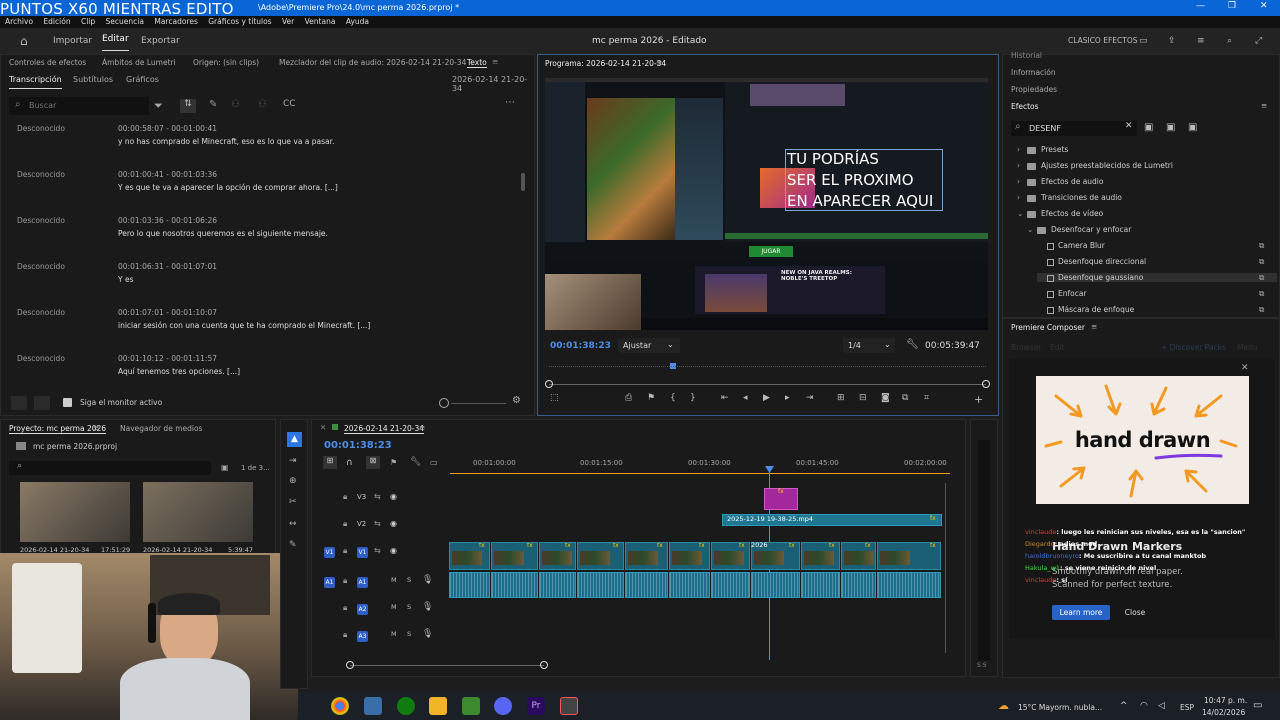 The width and height of the screenshot is (1280, 720). Describe the element at coordinates (213, 104) in the screenshot. I see `edit-icon: ✎` at that location.